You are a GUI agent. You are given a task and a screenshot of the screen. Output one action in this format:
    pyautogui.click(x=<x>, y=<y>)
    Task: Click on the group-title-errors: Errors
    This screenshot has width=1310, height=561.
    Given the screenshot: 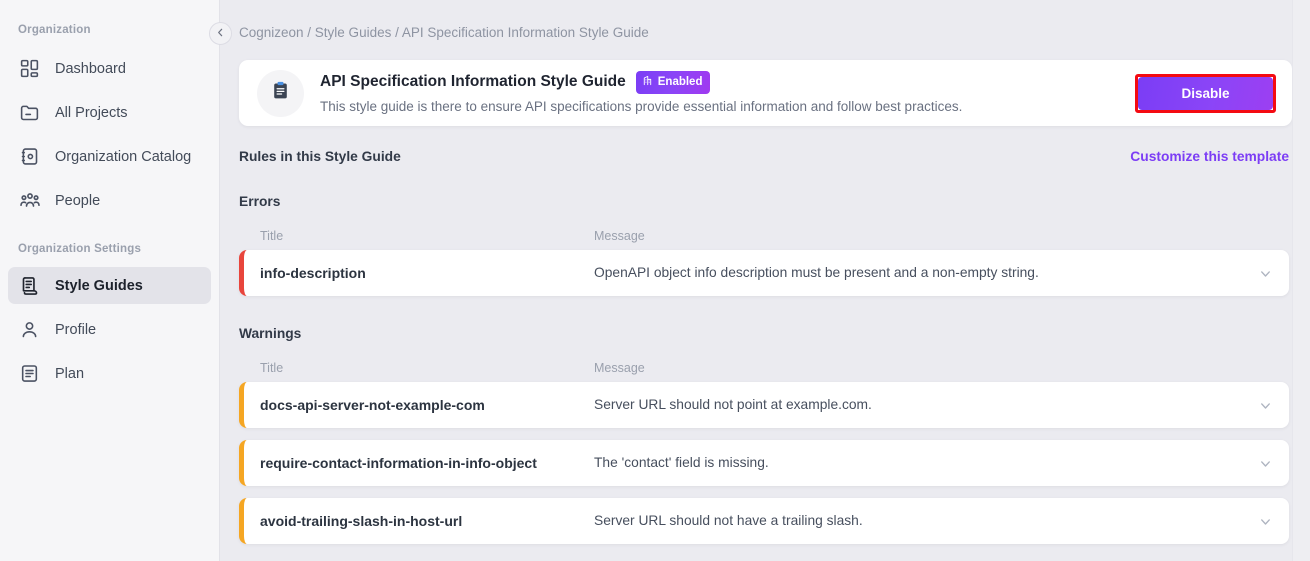 What is the action you would take?
    pyautogui.click(x=260, y=201)
    